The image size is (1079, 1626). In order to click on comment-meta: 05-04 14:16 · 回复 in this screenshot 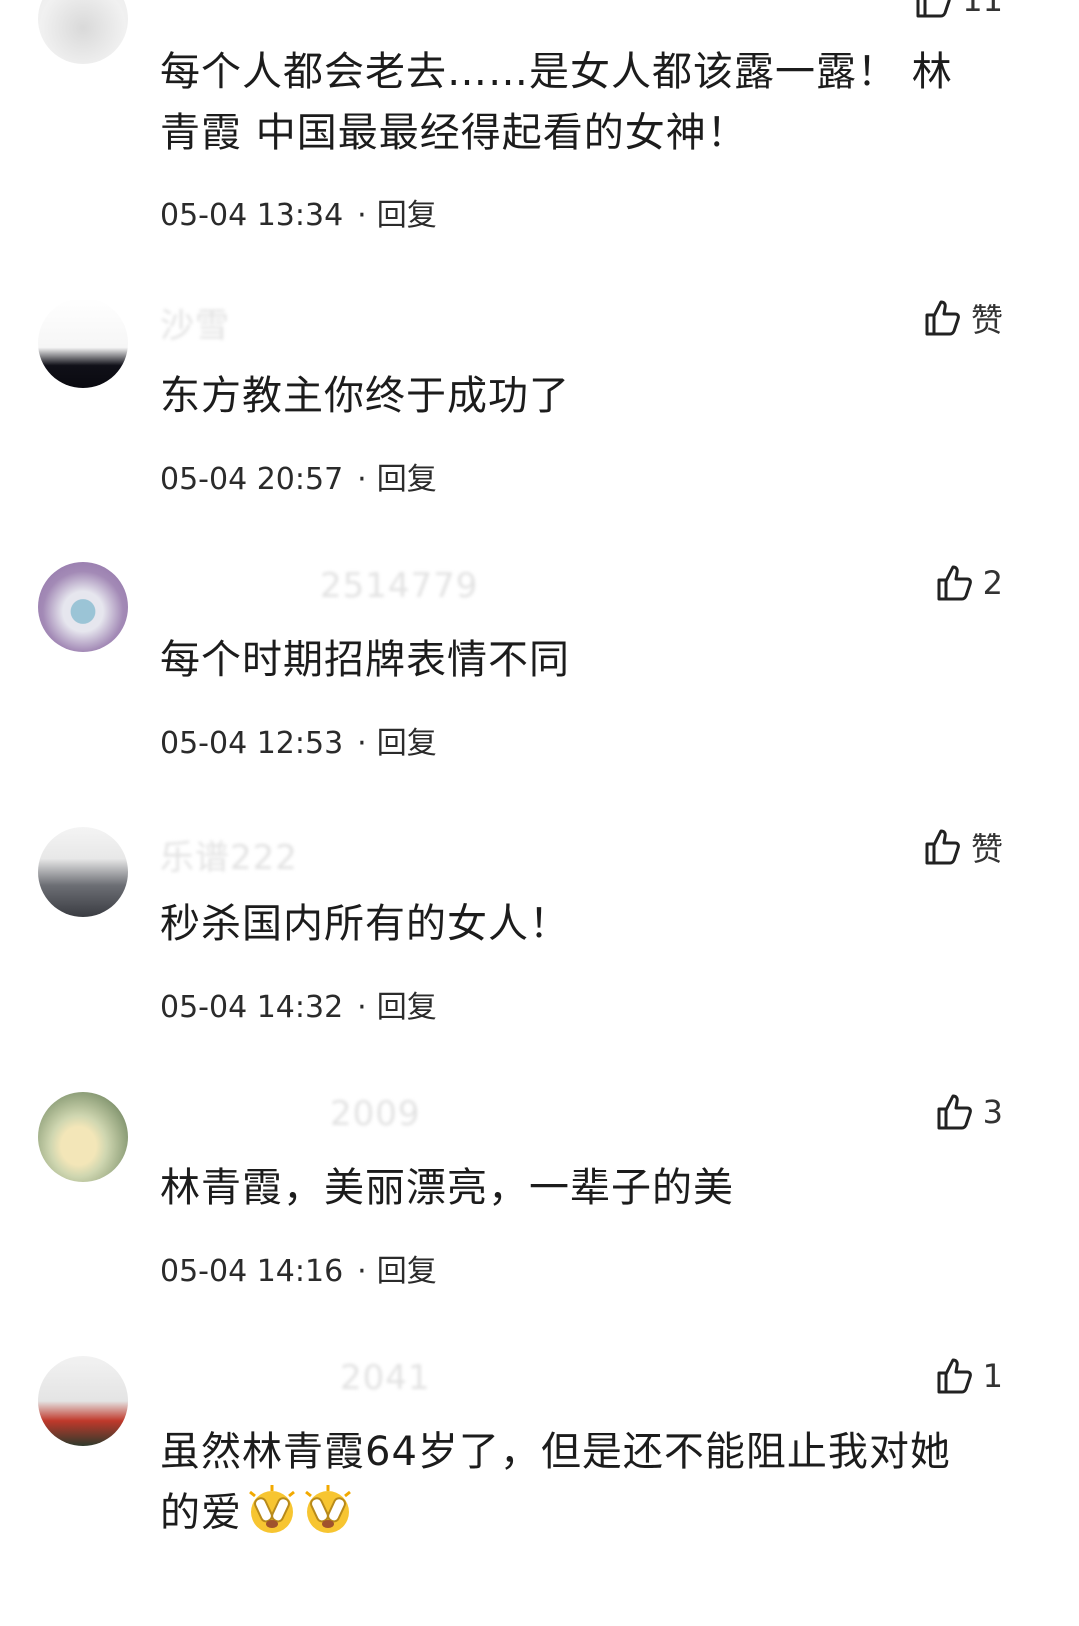, I will do `click(298, 1268)`.